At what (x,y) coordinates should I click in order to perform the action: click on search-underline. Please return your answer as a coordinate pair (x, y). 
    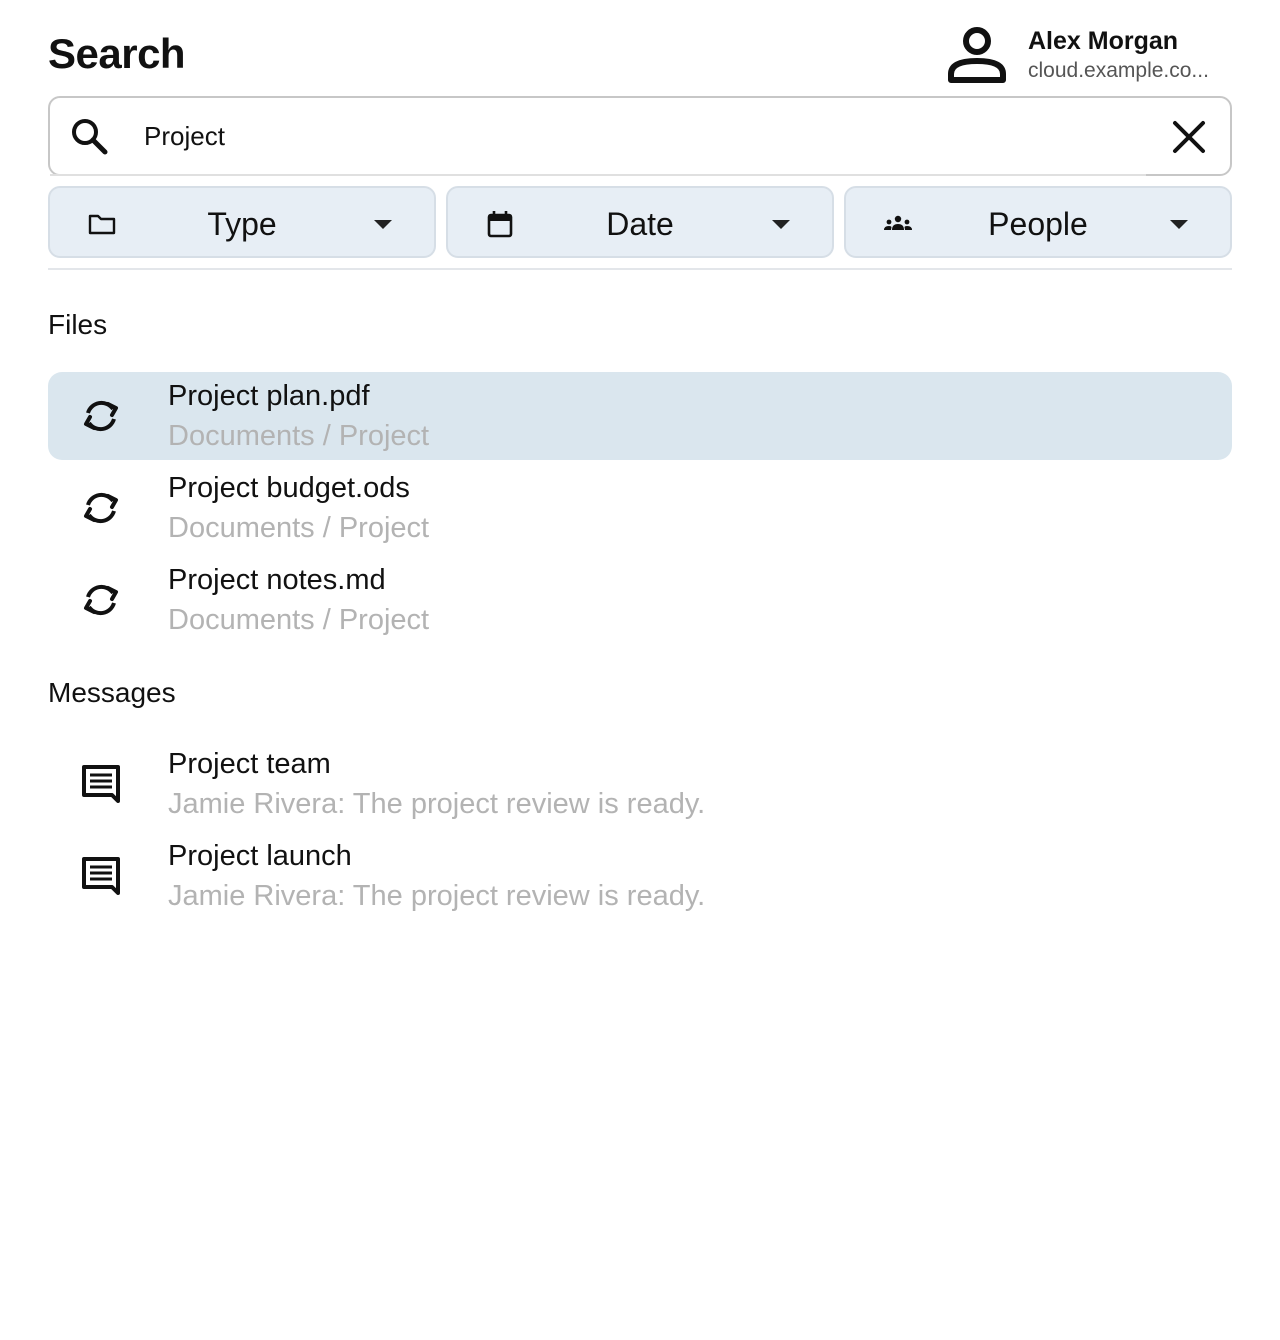
    Looking at the image, I should click on (598, 175).